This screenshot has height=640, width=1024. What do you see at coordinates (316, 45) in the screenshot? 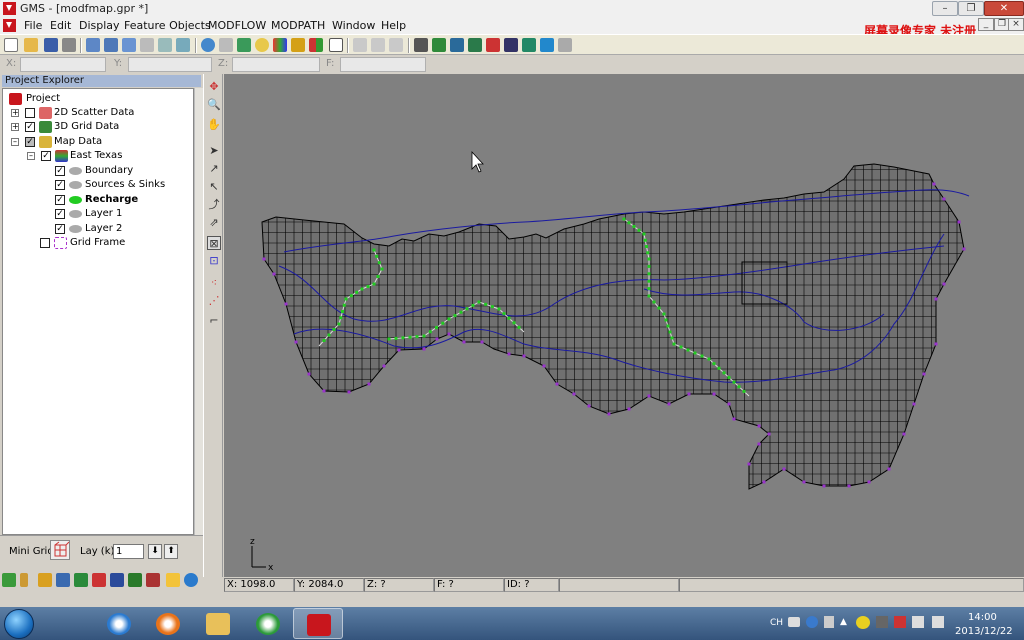
I see `grid-display-icon` at bounding box center [316, 45].